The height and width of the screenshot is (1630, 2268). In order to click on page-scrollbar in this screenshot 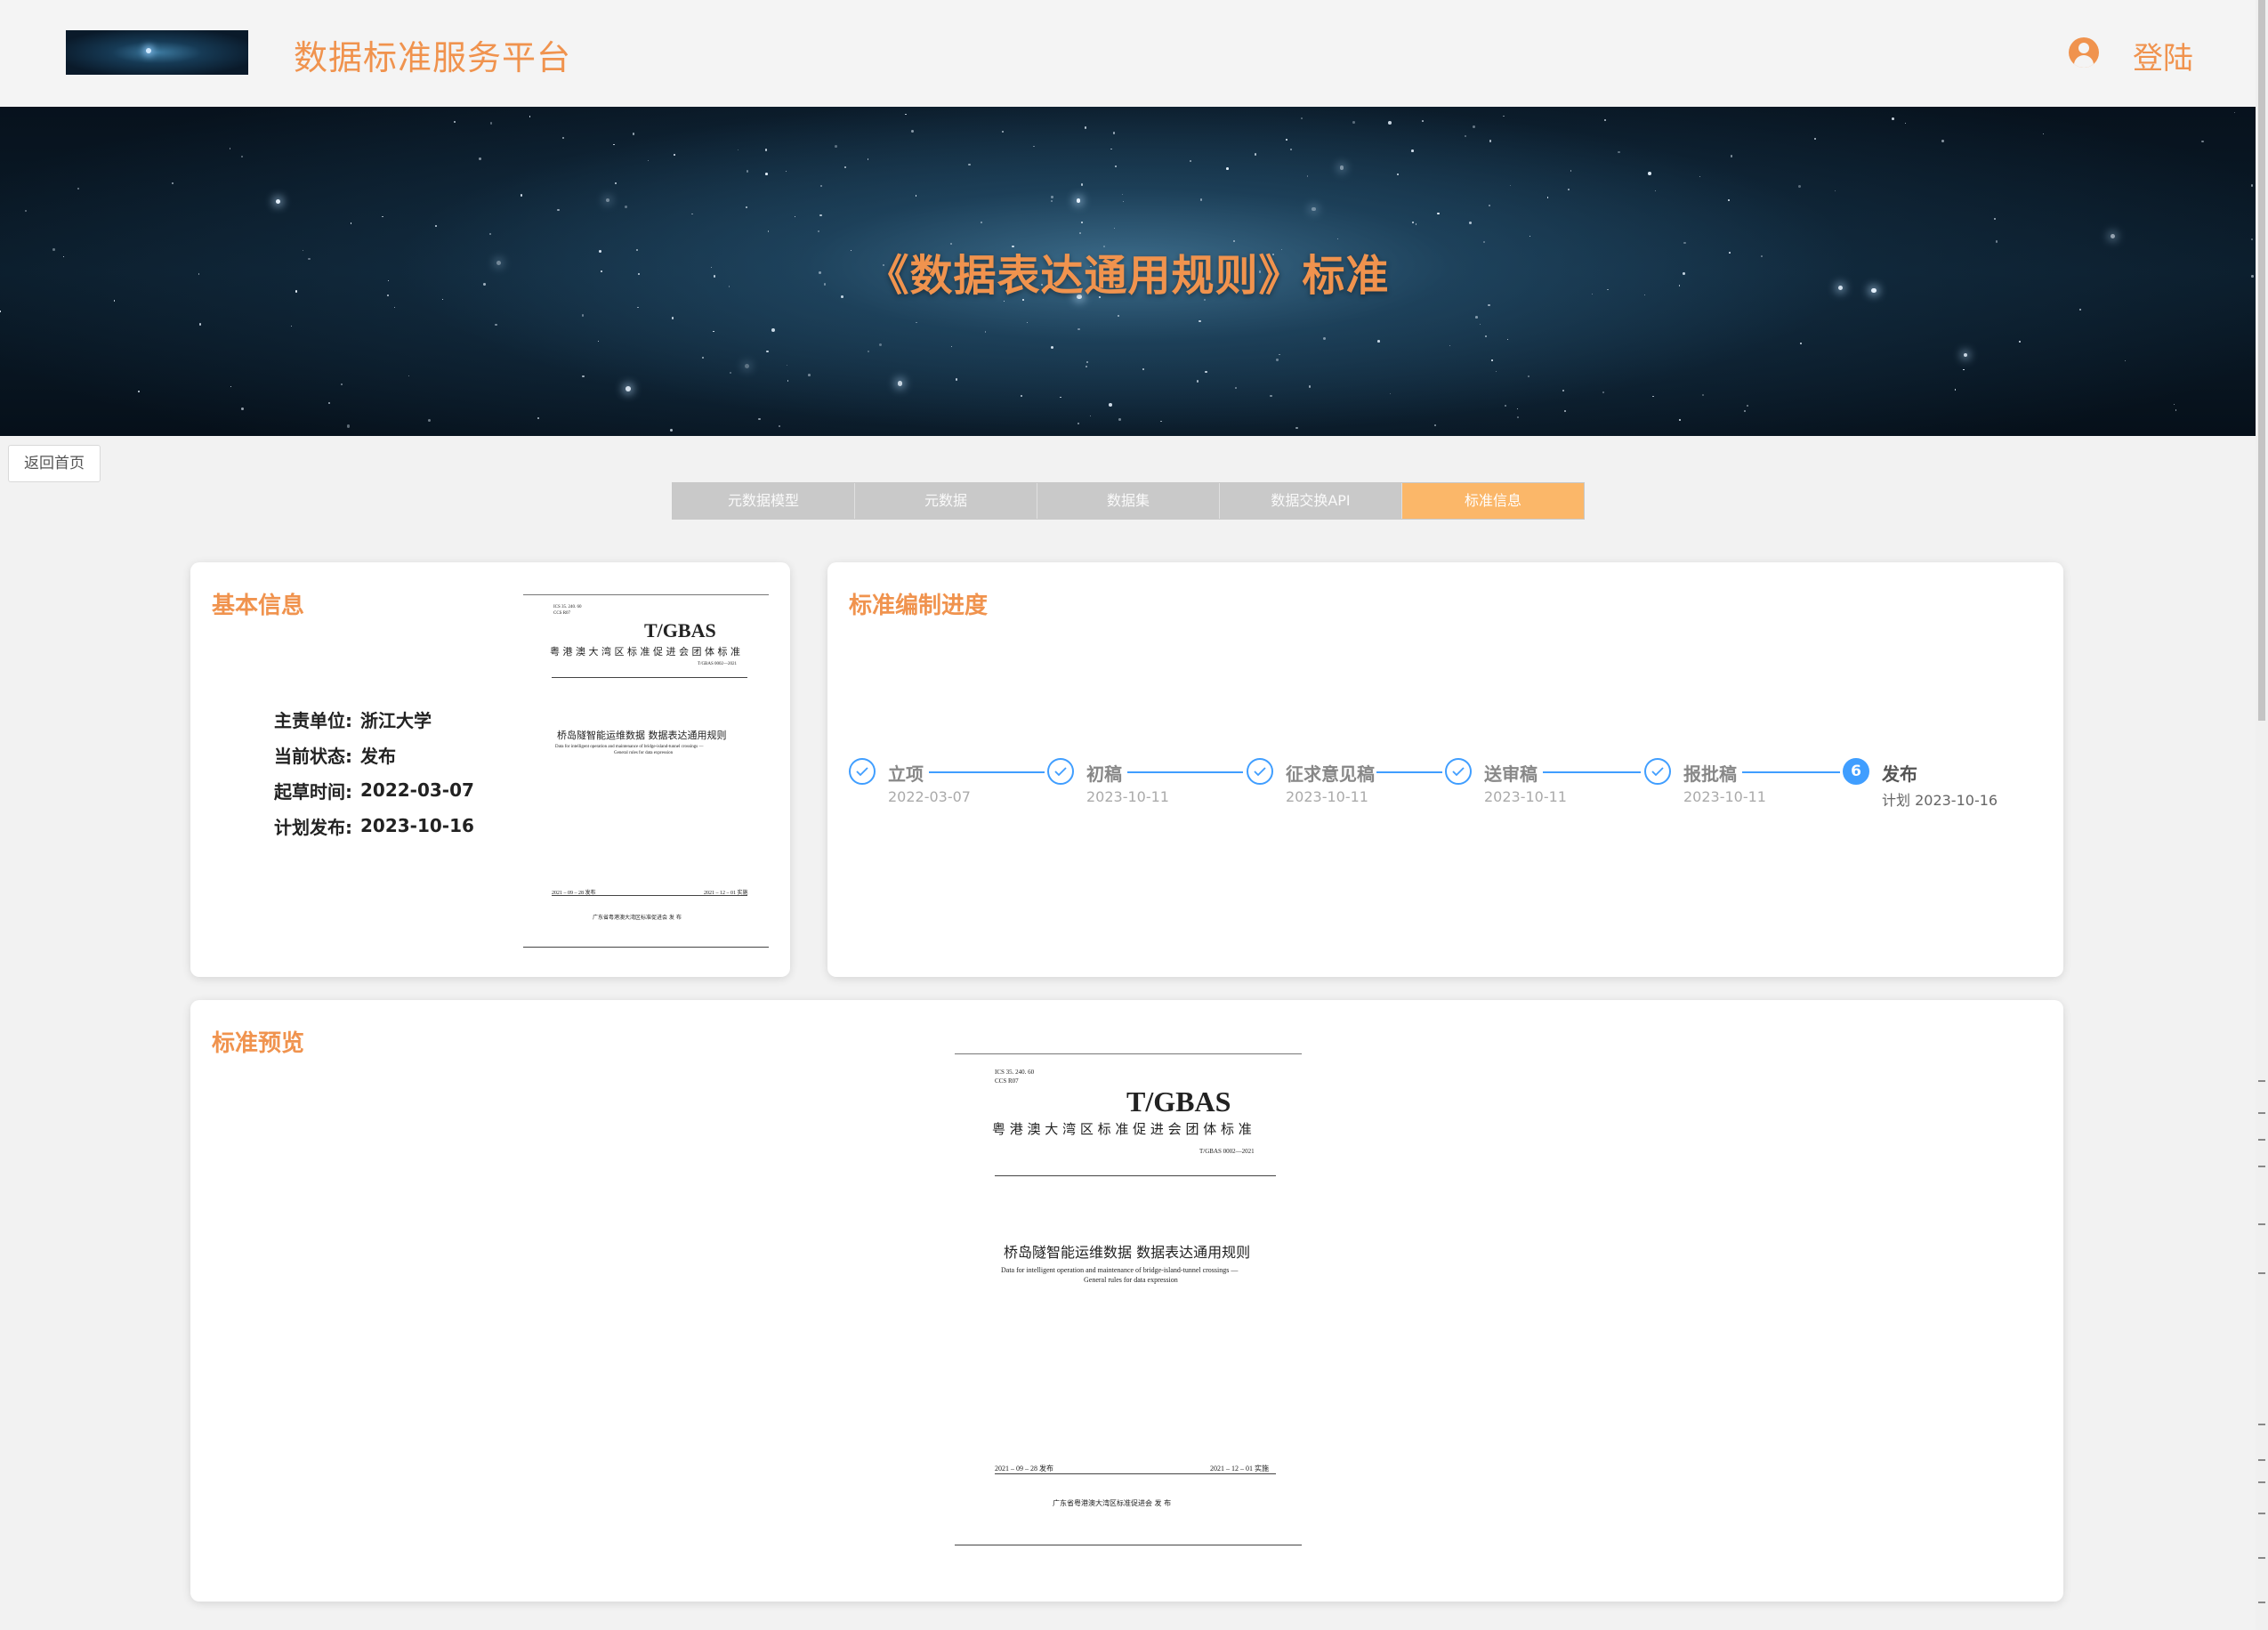, I will do `click(2262, 815)`.